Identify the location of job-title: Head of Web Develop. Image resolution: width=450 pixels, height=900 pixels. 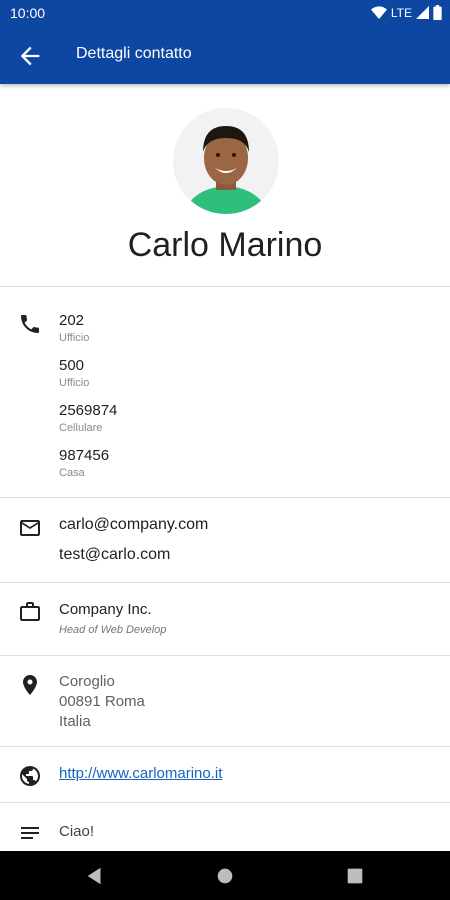
(113, 630).